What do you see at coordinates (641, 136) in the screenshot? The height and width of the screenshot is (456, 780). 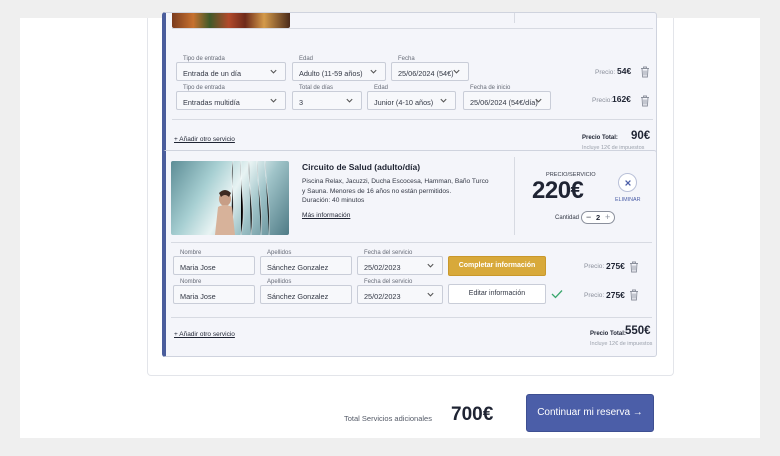 I see `total-value: 90€` at bounding box center [641, 136].